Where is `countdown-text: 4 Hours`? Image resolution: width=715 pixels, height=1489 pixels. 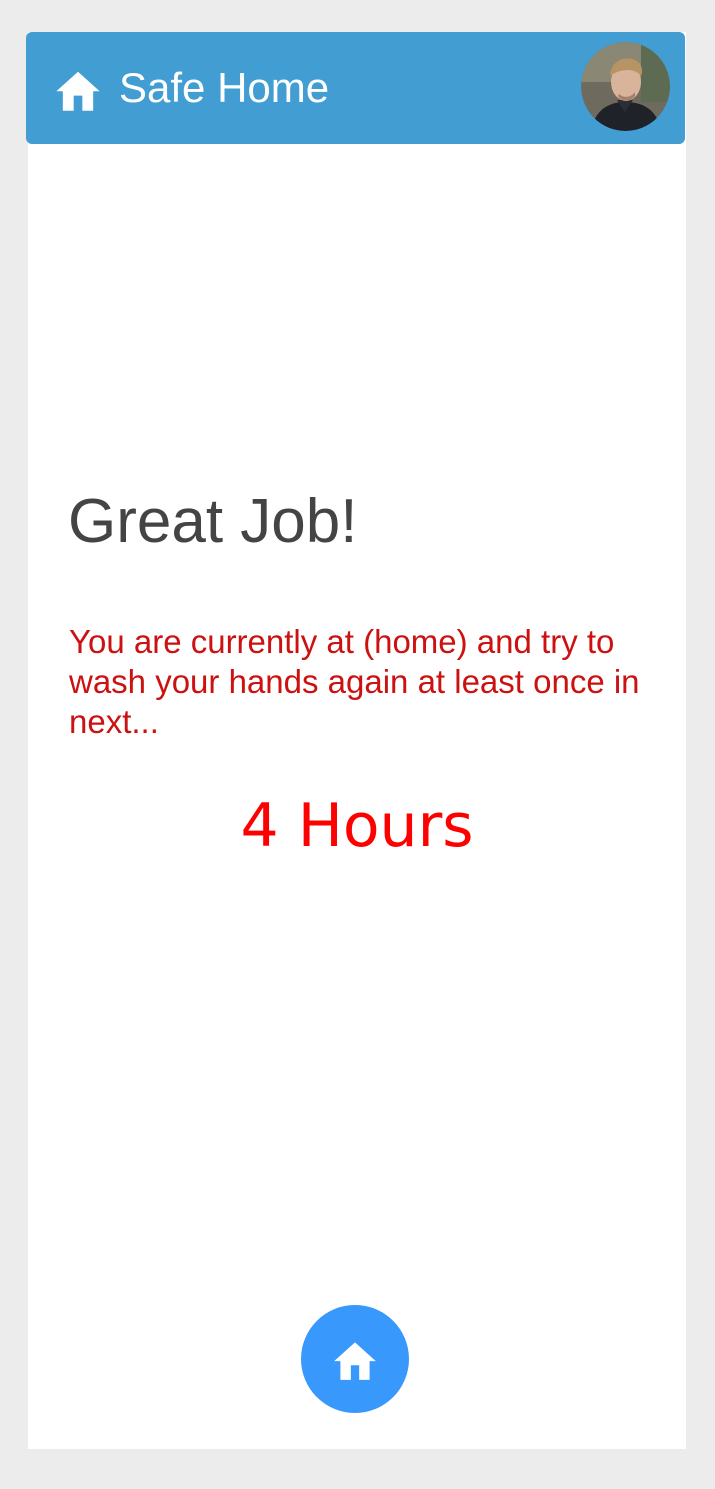
countdown-text: 4 Hours is located at coordinates (357, 826).